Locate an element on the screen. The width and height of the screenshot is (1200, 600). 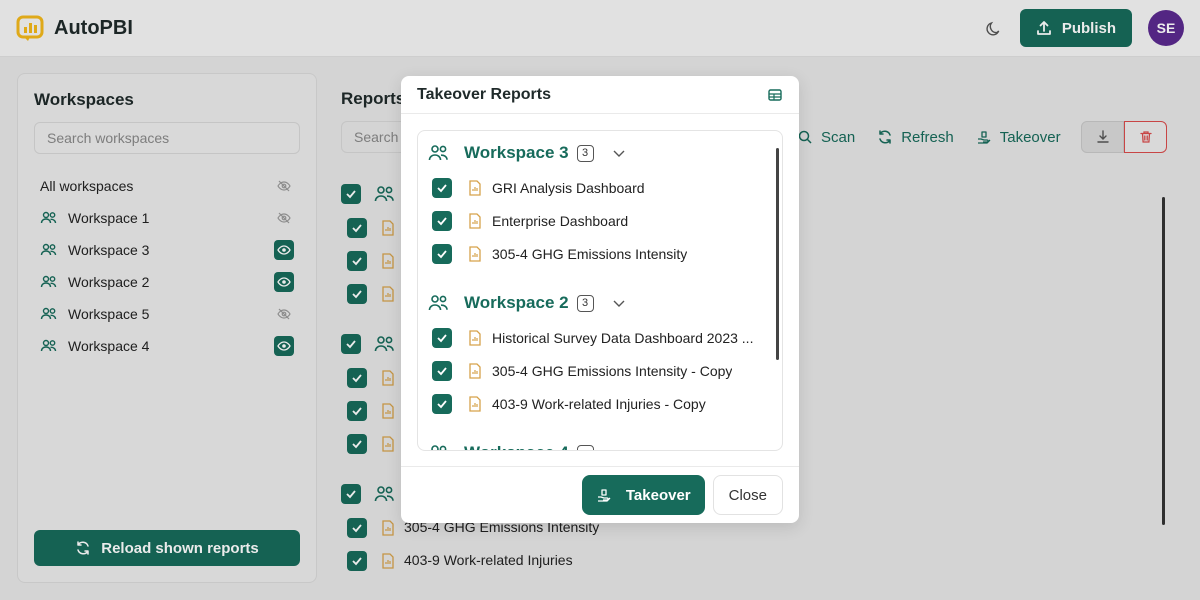
dialog-header: Takeover Reports is located at coordinates (600, 95).